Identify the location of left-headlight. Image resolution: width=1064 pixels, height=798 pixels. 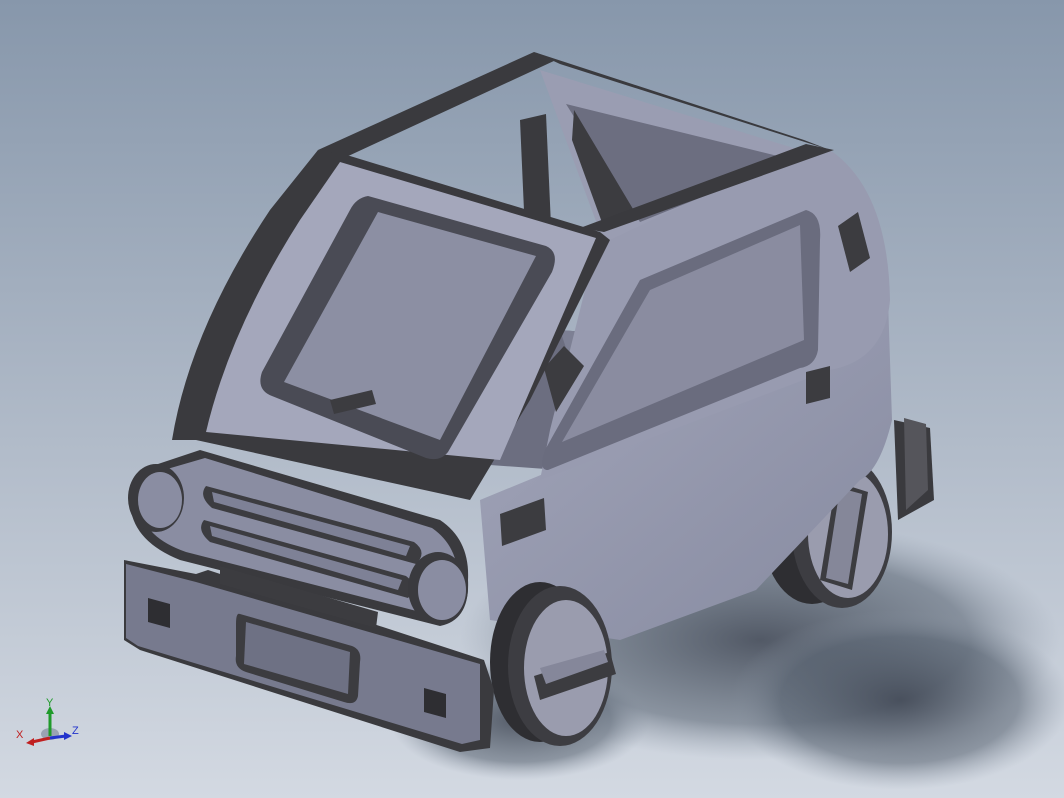
(156, 498).